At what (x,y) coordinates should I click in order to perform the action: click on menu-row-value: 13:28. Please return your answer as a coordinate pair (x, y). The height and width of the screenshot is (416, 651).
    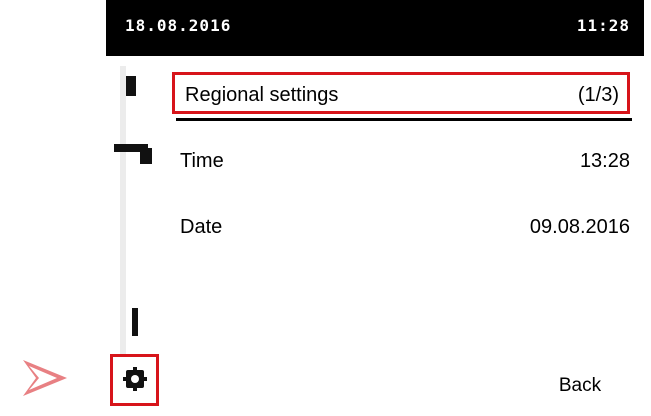
    Looking at the image, I should click on (604, 161).